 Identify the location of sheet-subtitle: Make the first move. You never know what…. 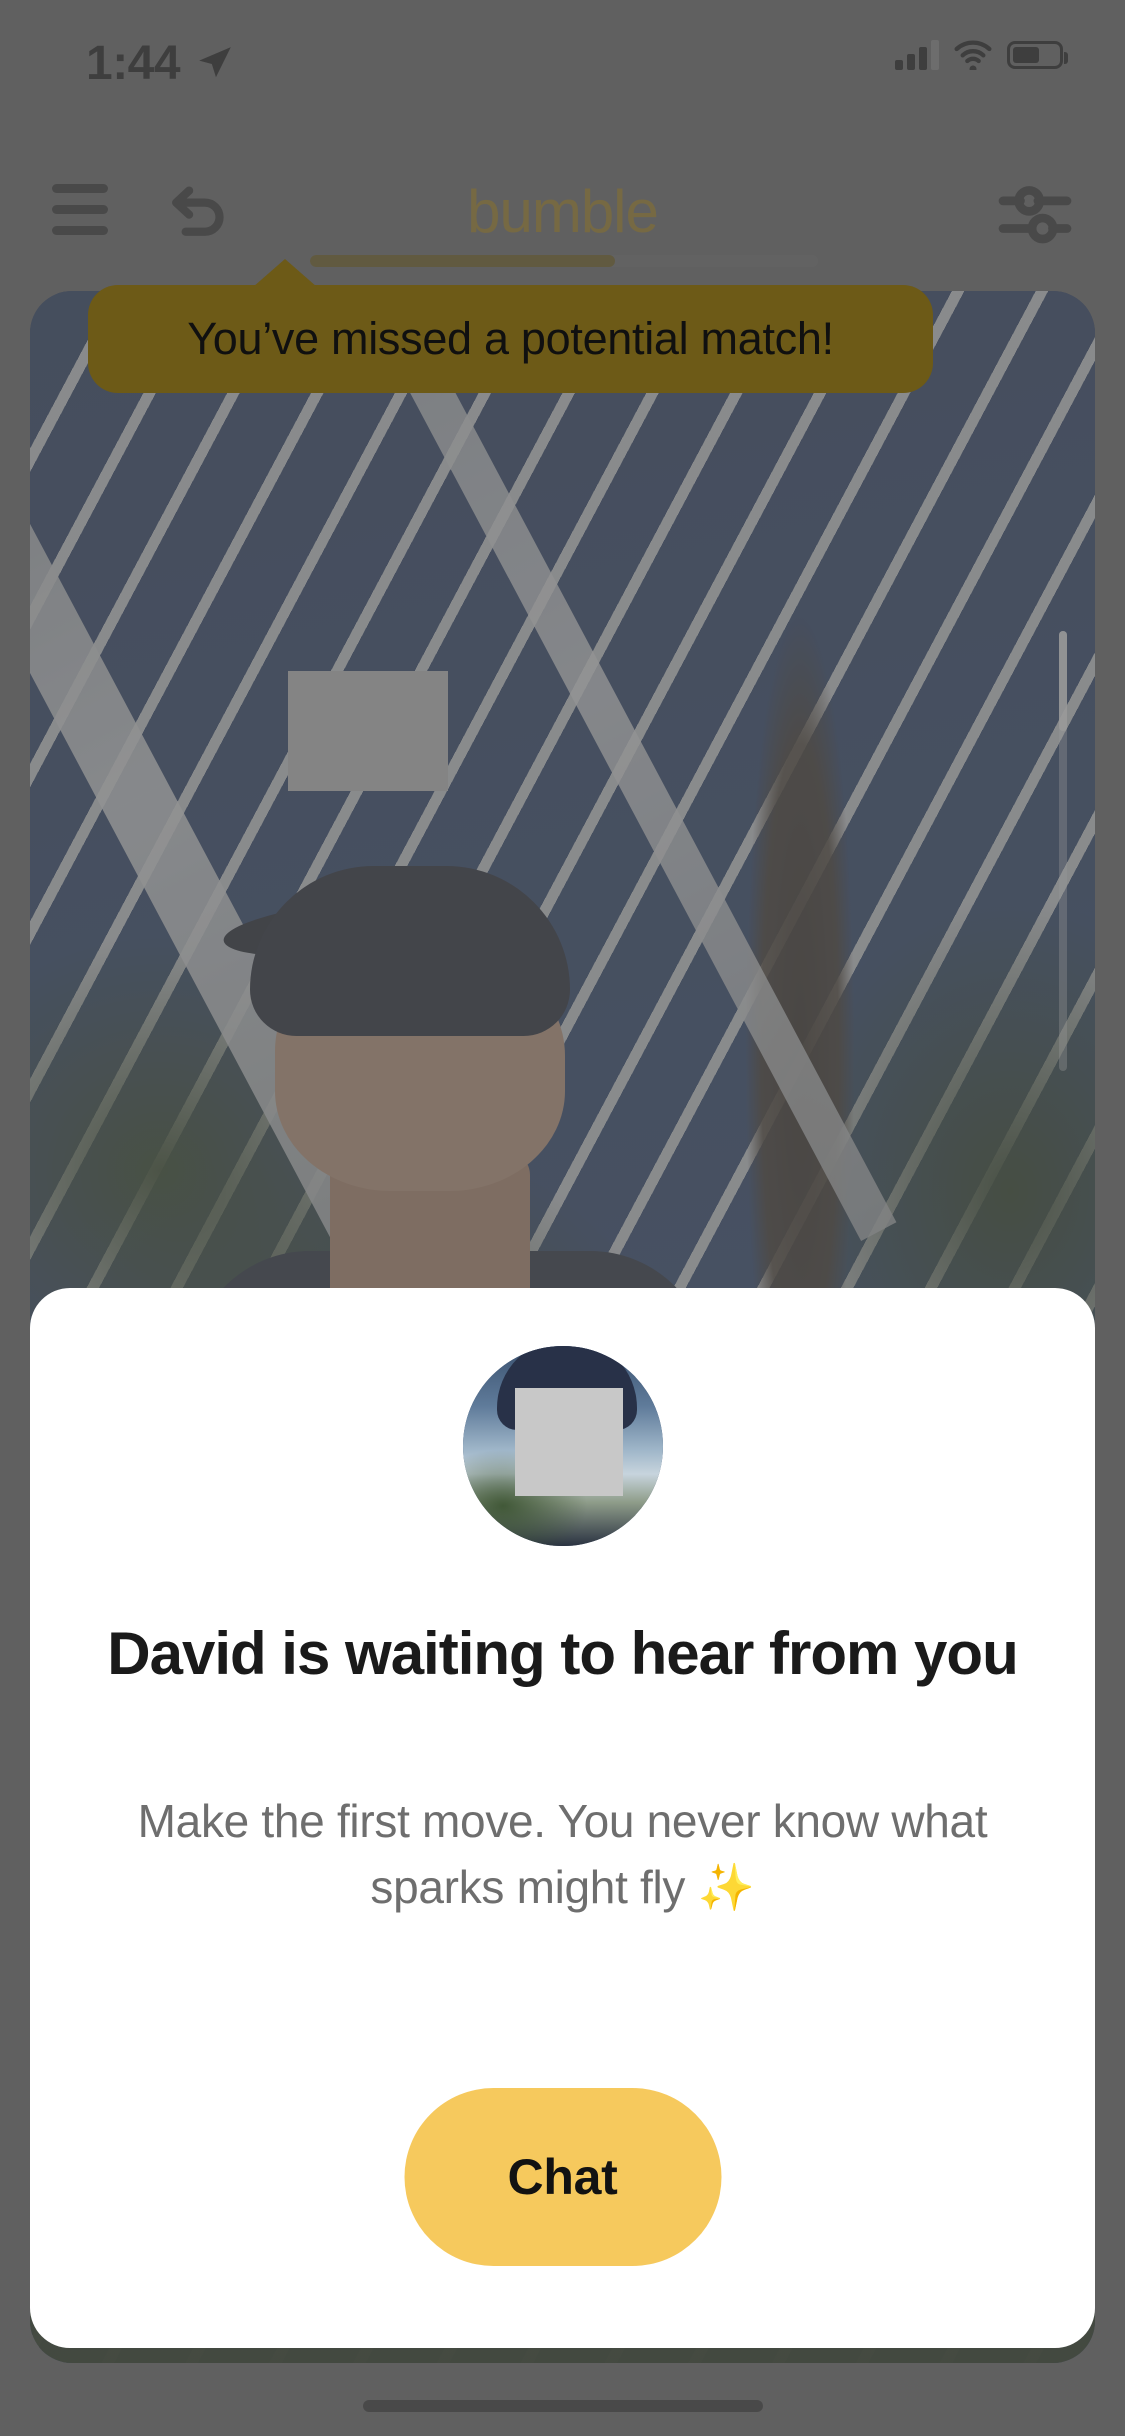
(562, 1854).